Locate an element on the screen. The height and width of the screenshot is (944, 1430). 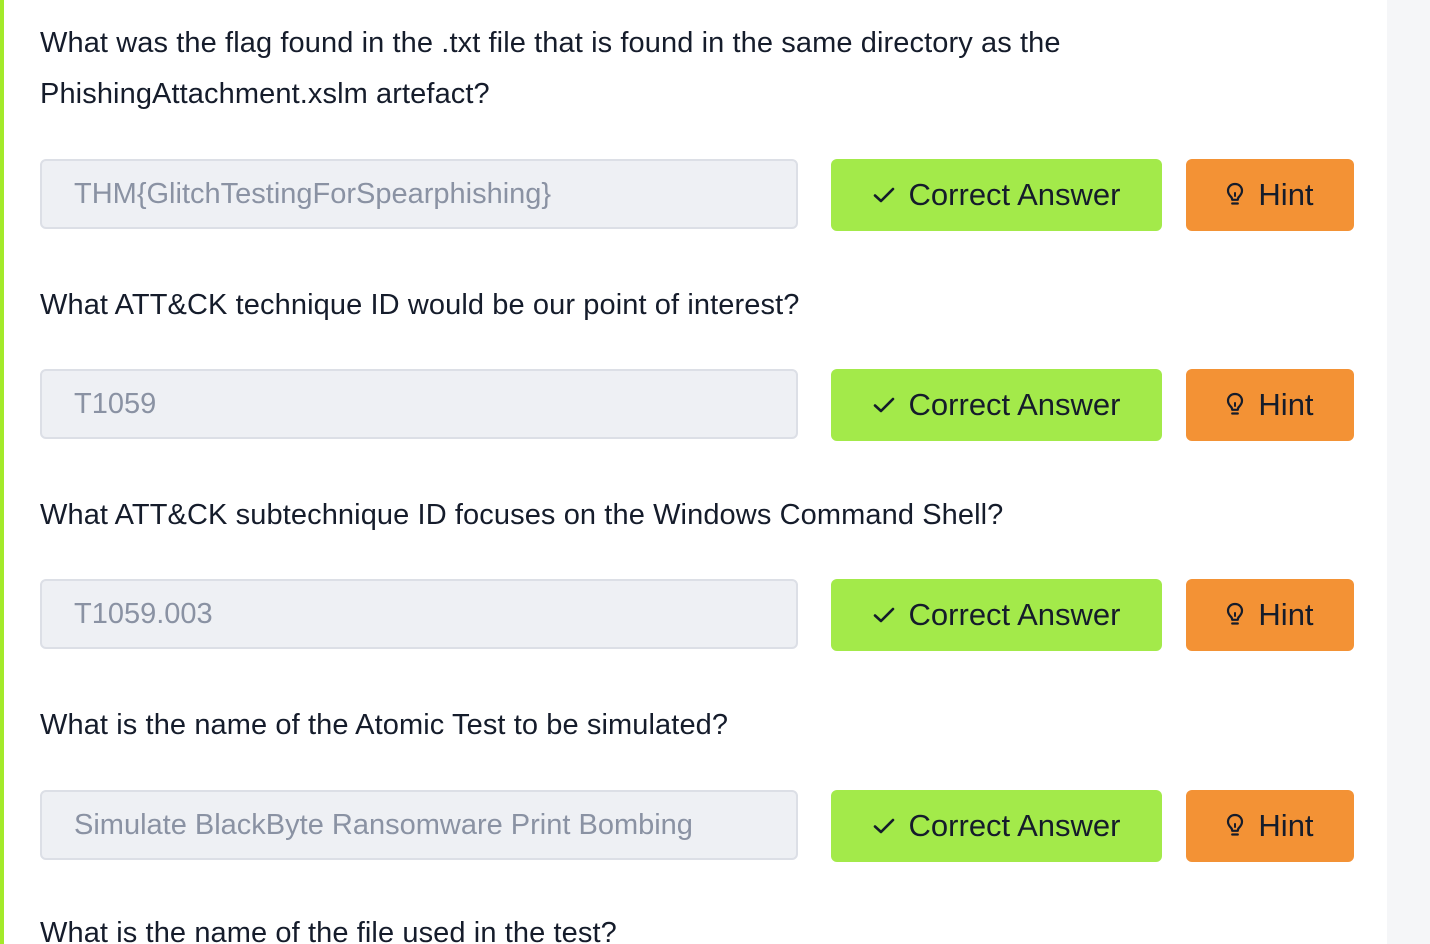
question-1-text-line-2: PhishingAttachment.xslm artefact? is located at coordinates (265, 94).